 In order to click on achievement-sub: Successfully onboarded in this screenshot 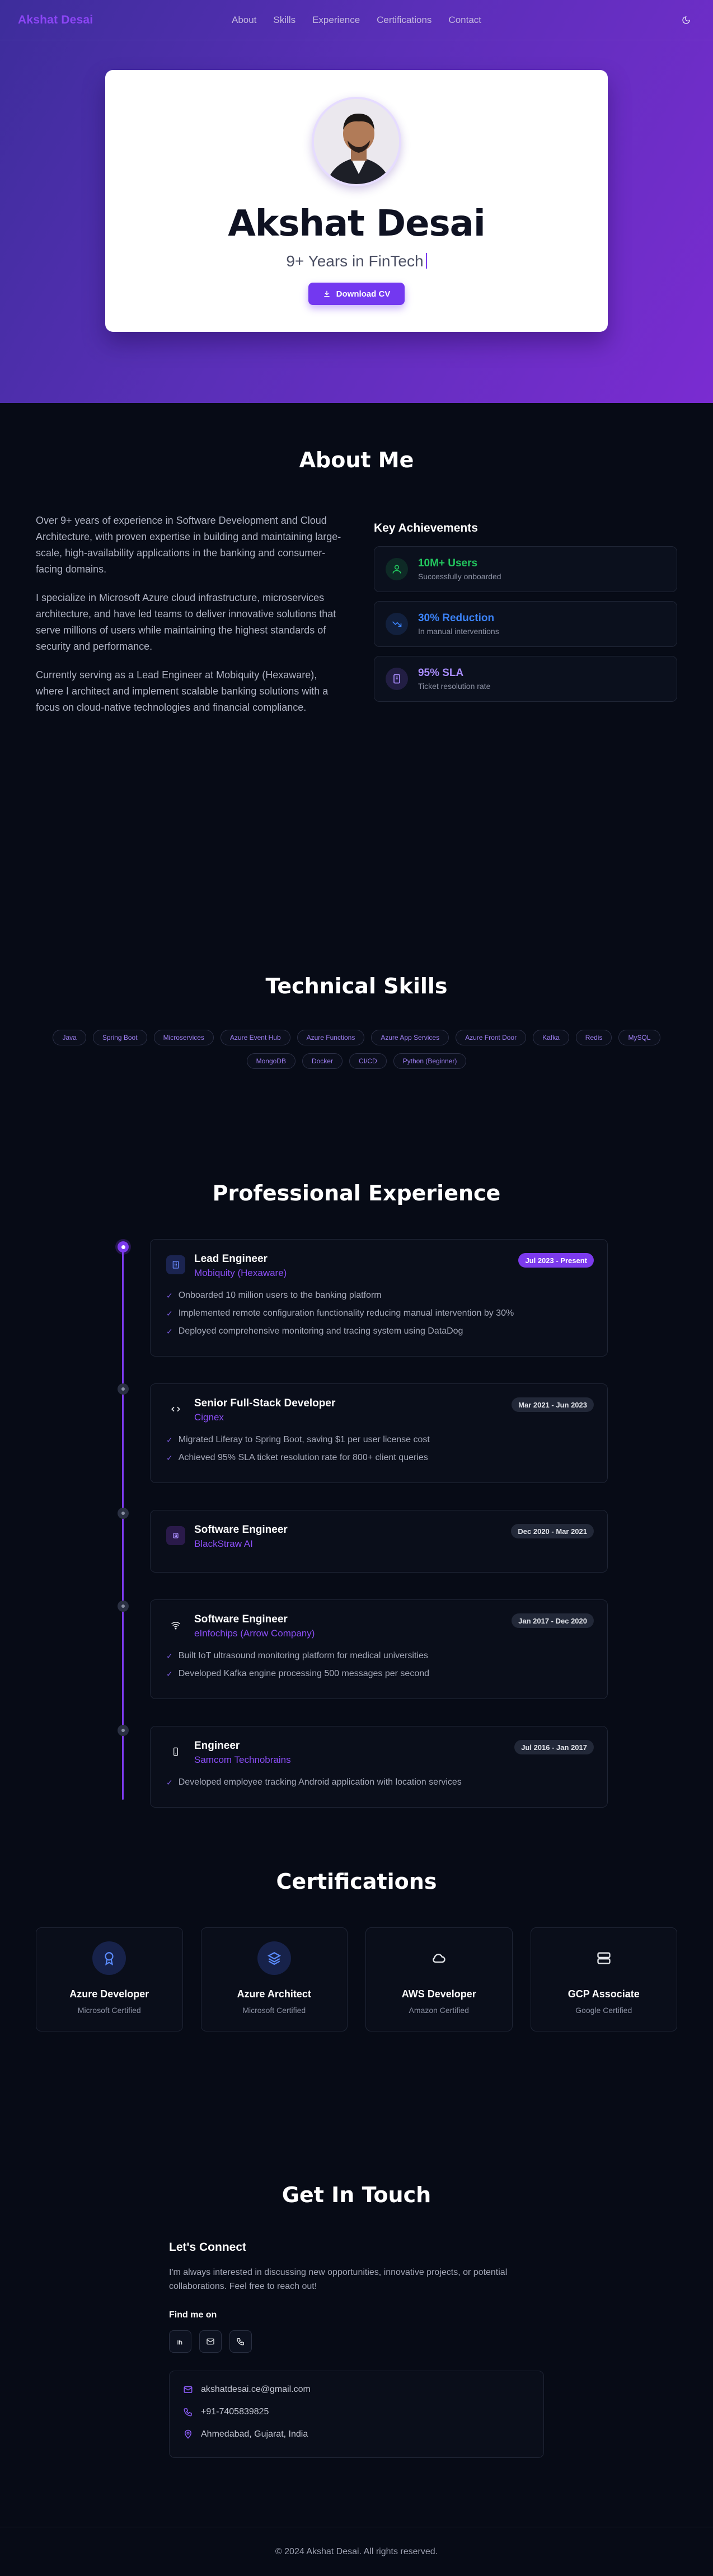, I will do `click(459, 576)`.